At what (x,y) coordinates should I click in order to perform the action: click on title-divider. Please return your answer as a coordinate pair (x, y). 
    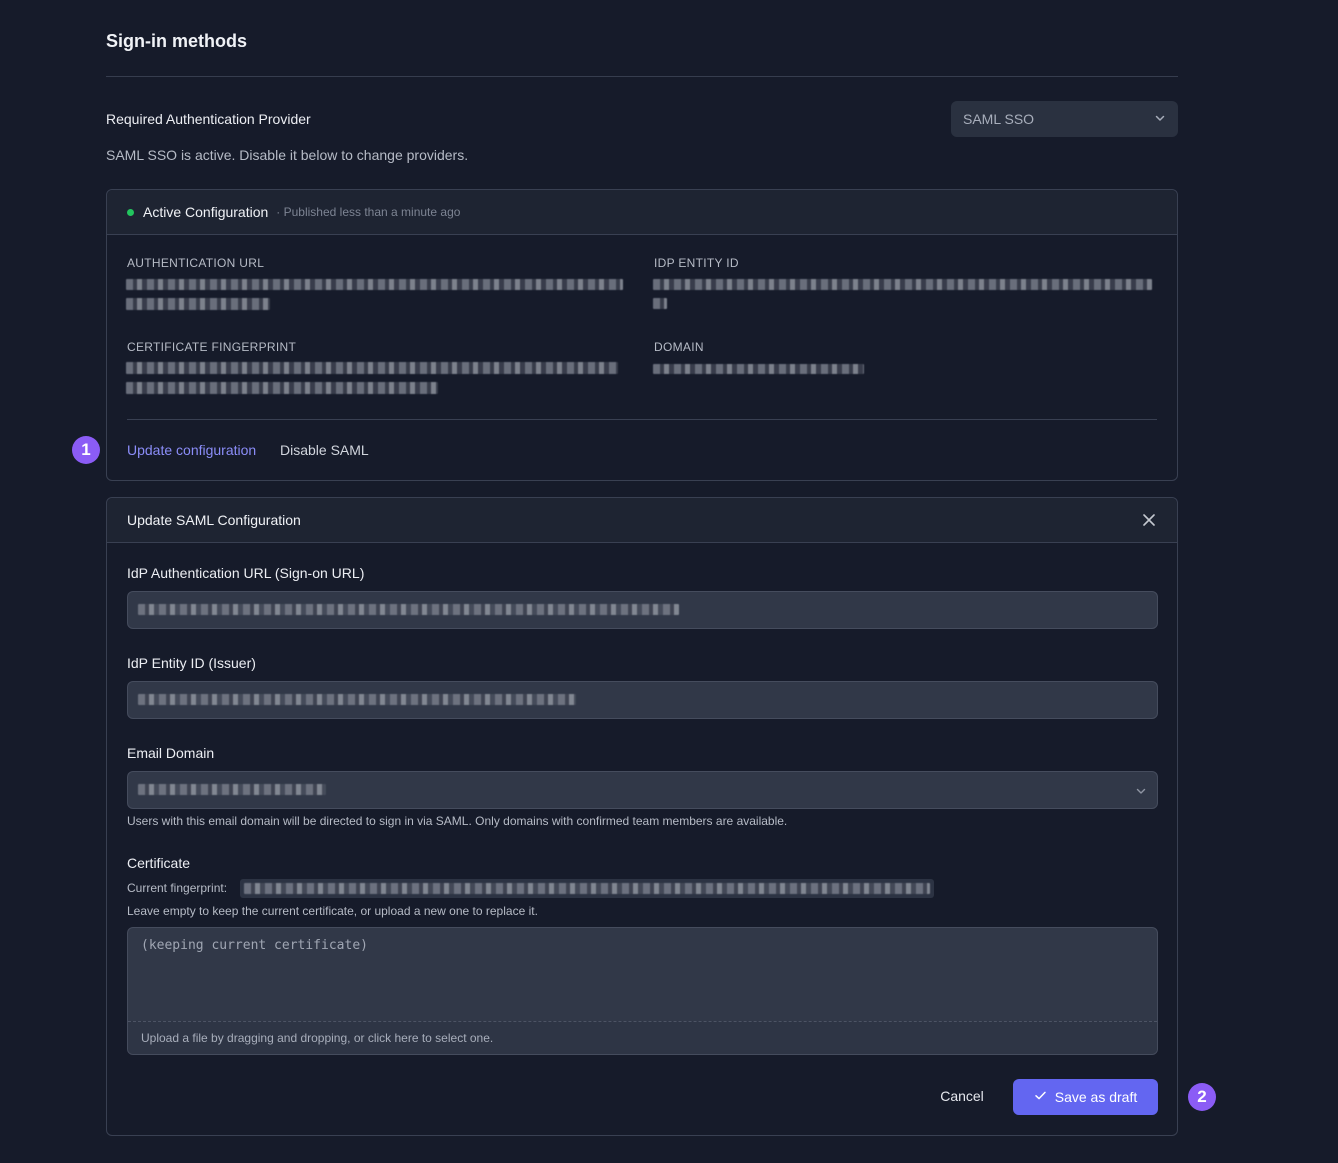
    Looking at the image, I should click on (642, 76).